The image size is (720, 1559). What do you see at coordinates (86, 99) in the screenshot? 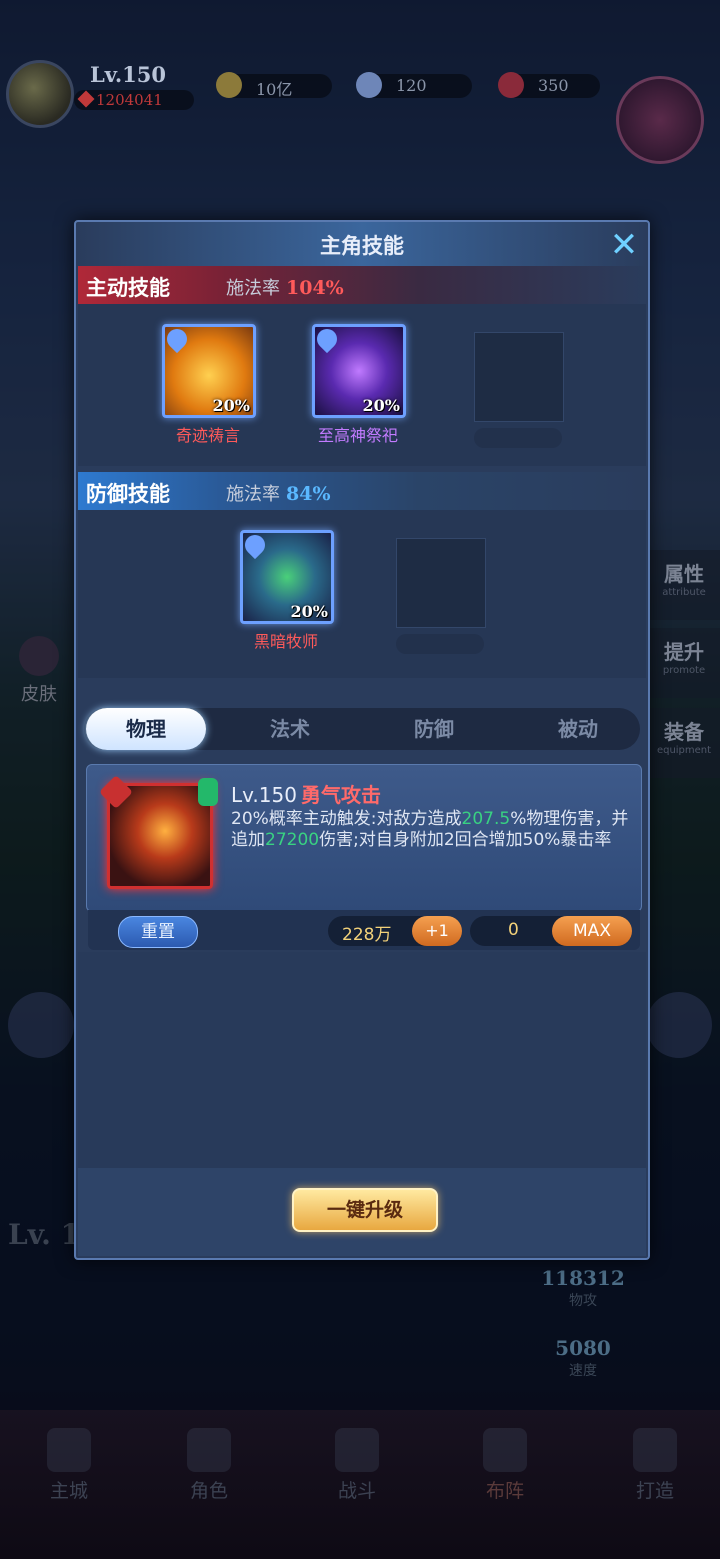
I see `sword-icon` at bounding box center [86, 99].